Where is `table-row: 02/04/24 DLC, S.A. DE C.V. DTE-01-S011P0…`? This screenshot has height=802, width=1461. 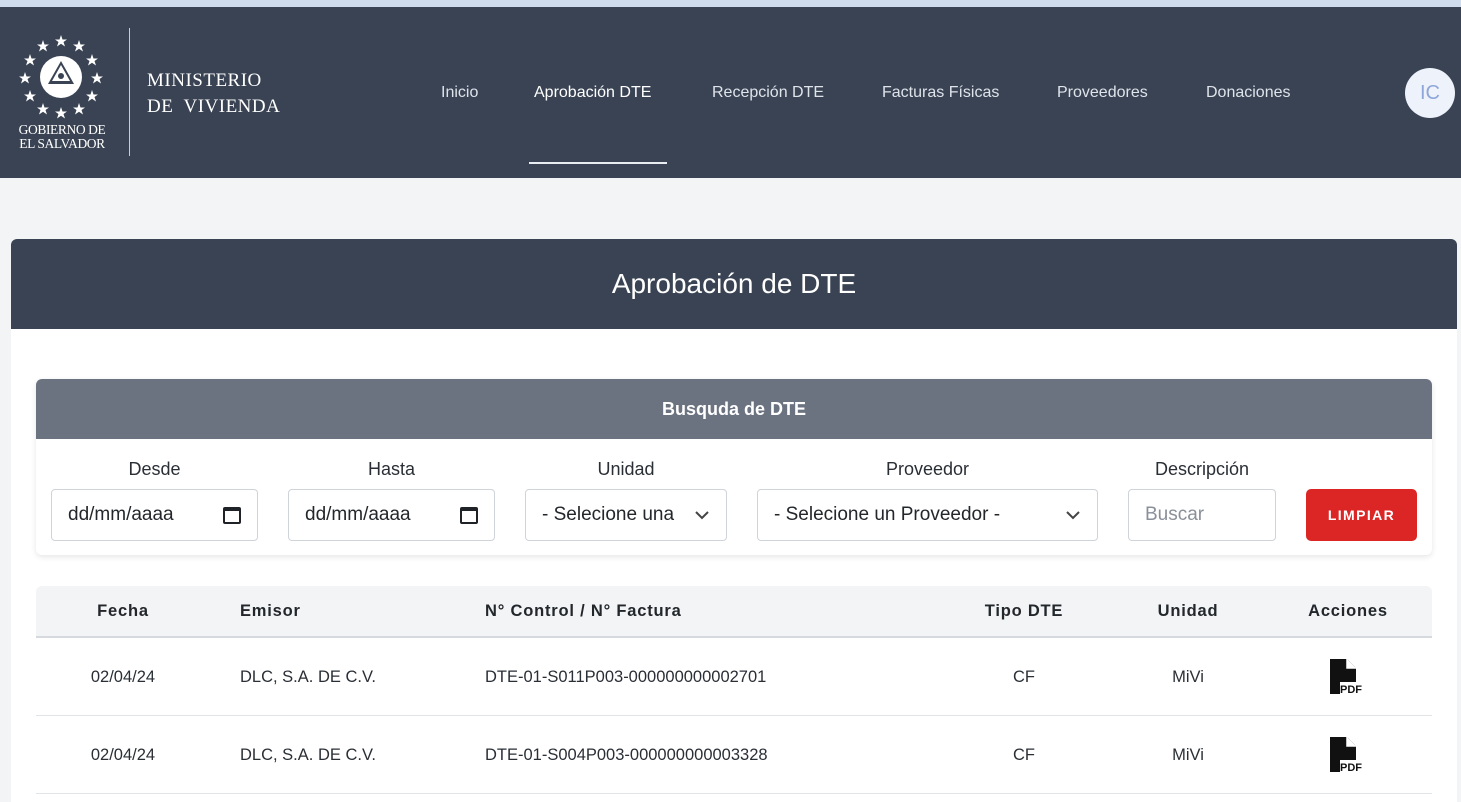
table-row: 02/04/24 DLC, S.A. DE C.V. DTE-01-S011P0… is located at coordinates (734, 677).